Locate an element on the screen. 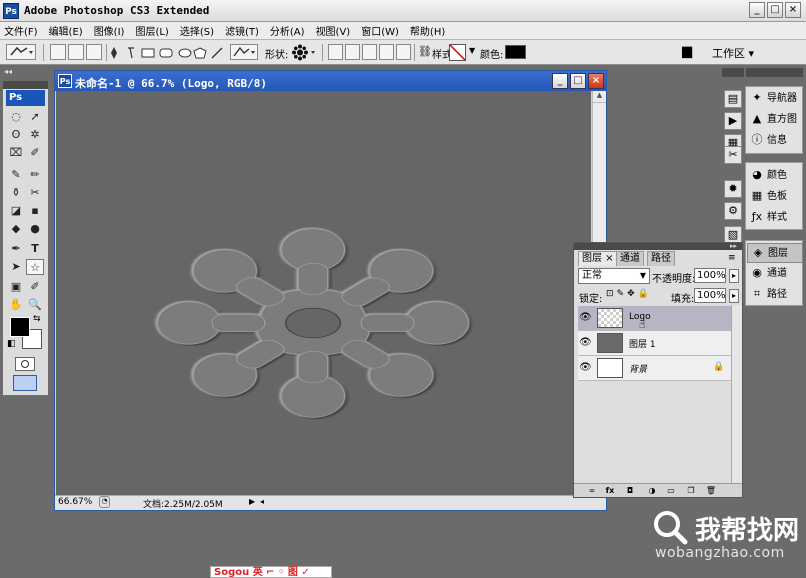 The width and height of the screenshot is (806, 578). layer-row-background: 👁 背景 🔒 is located at coordinates (654, 368).